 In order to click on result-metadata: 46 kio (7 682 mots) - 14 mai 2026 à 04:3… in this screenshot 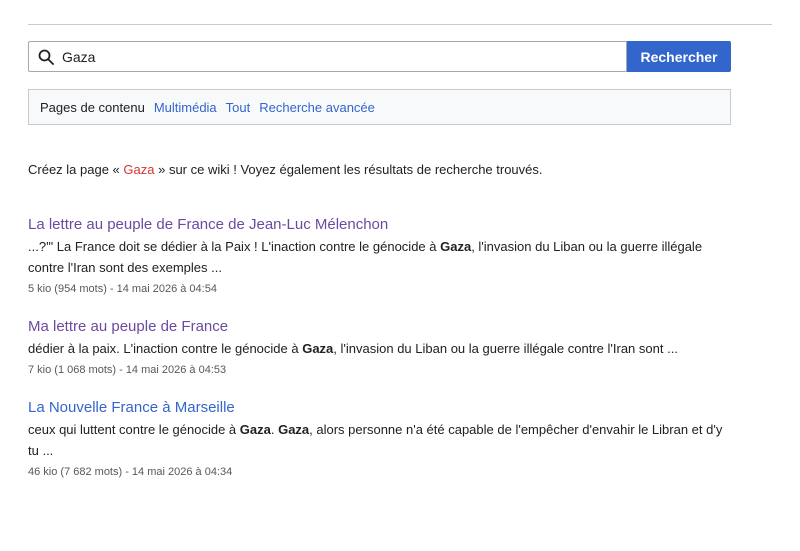, I will do `click(130, 472)`.